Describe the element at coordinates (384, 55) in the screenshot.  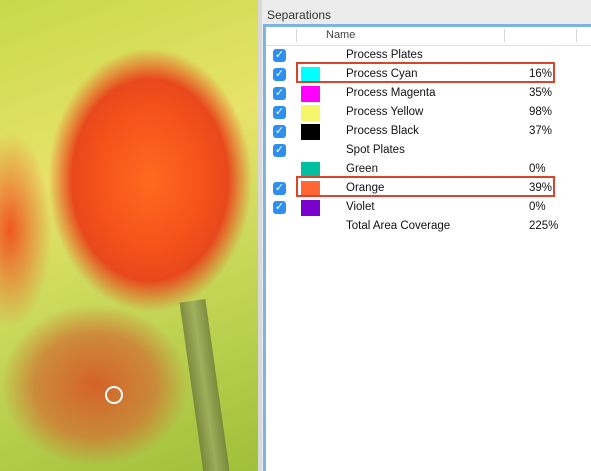
I see `row-label: Process Plates` at that location.